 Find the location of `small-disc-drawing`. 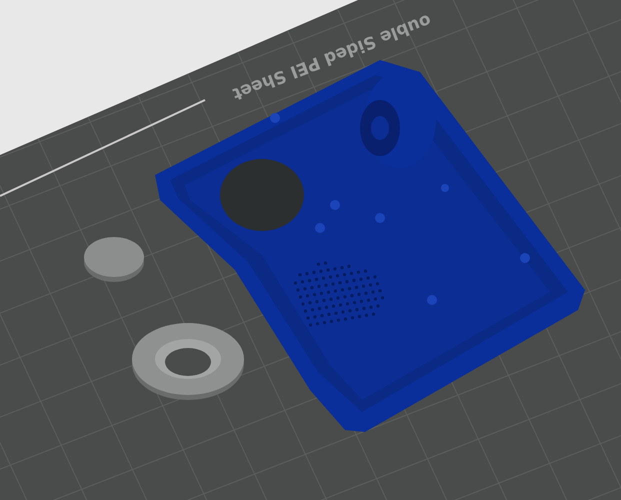

small-disc-drawing is located at coordinates (114, 259).